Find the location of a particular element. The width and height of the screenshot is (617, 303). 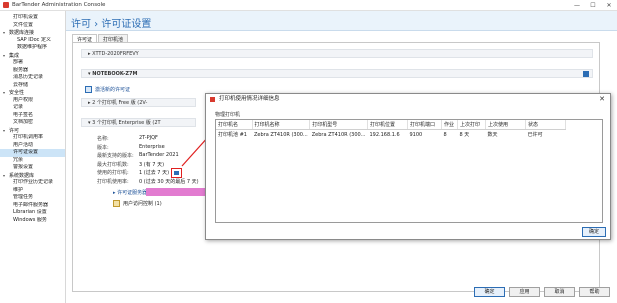

cancel-button: 取消 is located at coordinates (559, 292).